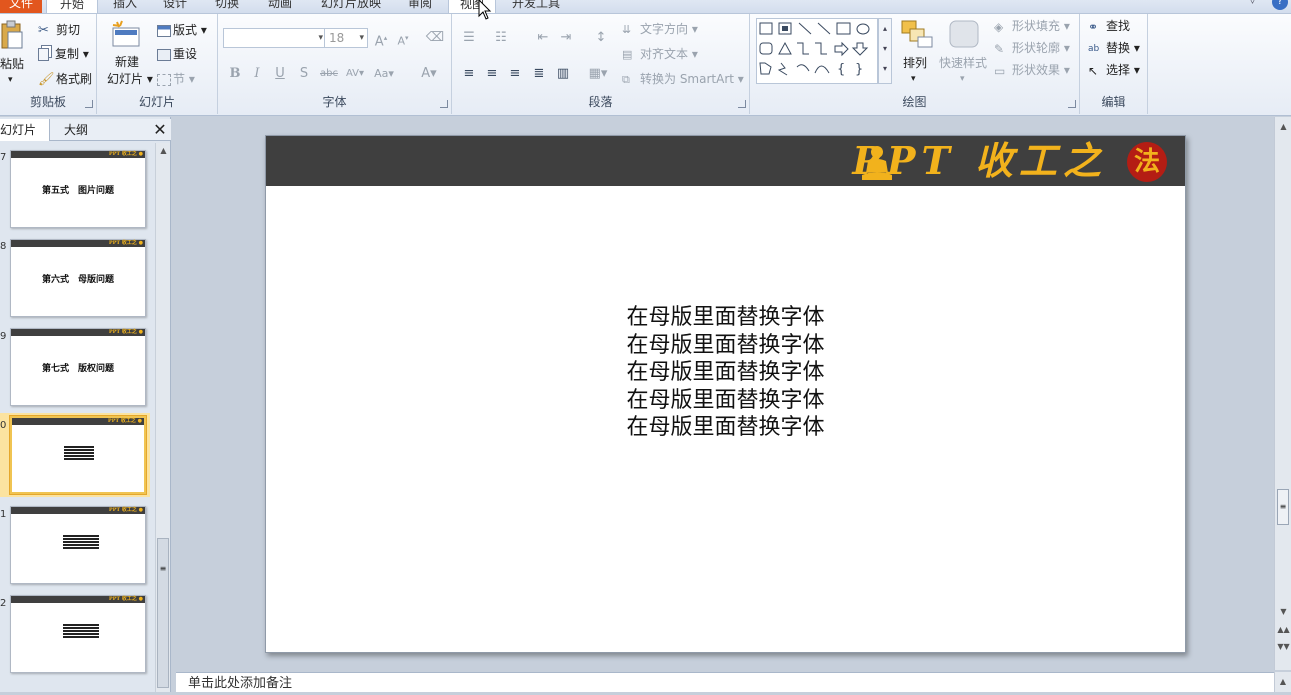  I want to click on select-button: ↖ 选择 ▾, so click(1114, 70).